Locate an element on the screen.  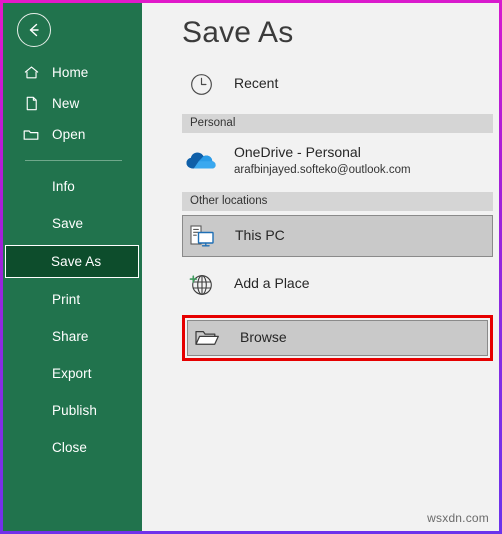
browse-label: Browse is located at coordinates (263, 337).